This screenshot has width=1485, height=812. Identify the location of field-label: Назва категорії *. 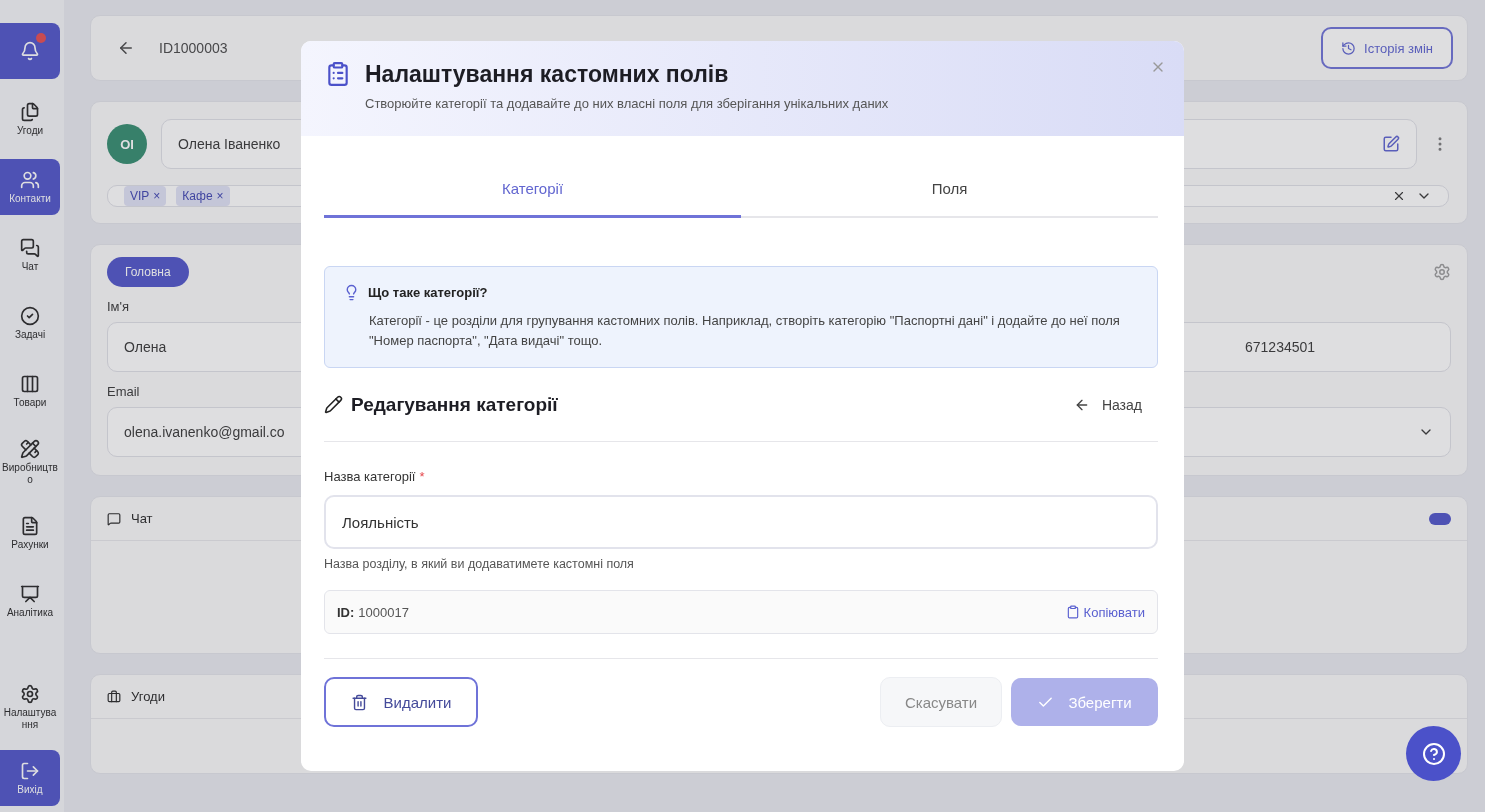
(375, 476).